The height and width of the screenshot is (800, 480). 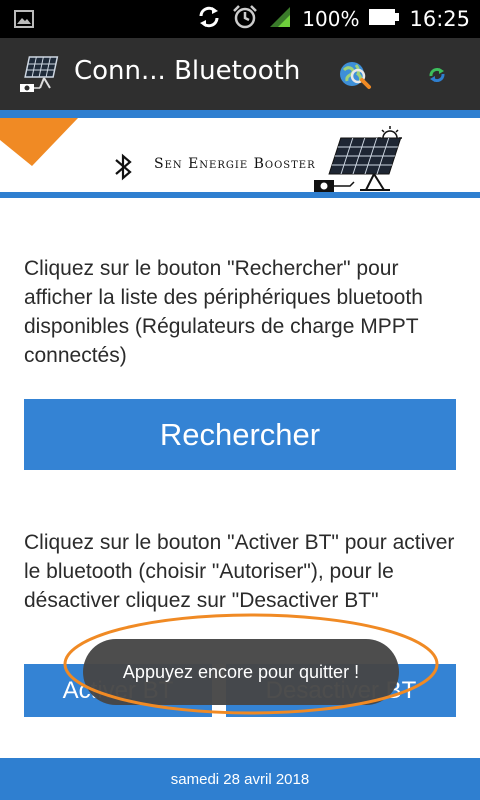 I want to click on bluetooth-icon, so click(x=123, y=167).